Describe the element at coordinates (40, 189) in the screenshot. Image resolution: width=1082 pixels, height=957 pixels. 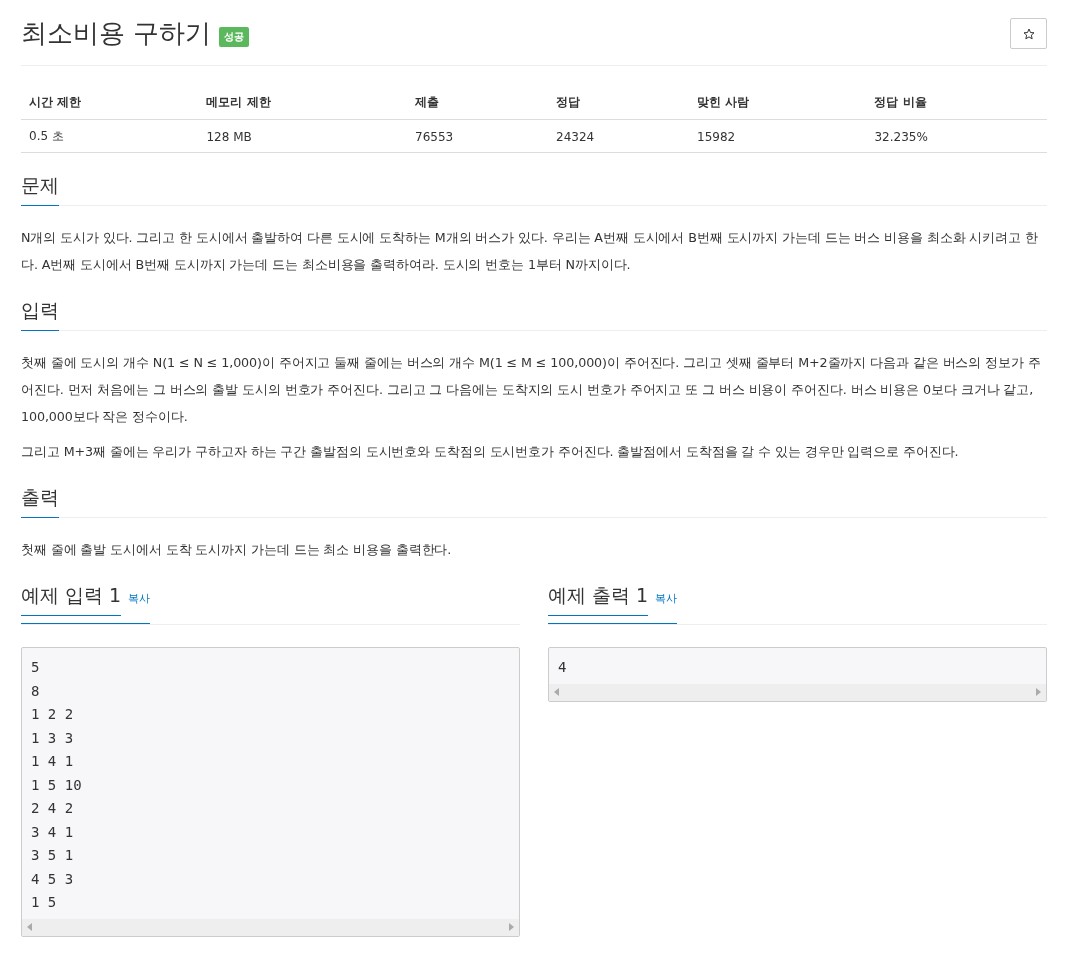
I see `section-heading: 문제` at that location.